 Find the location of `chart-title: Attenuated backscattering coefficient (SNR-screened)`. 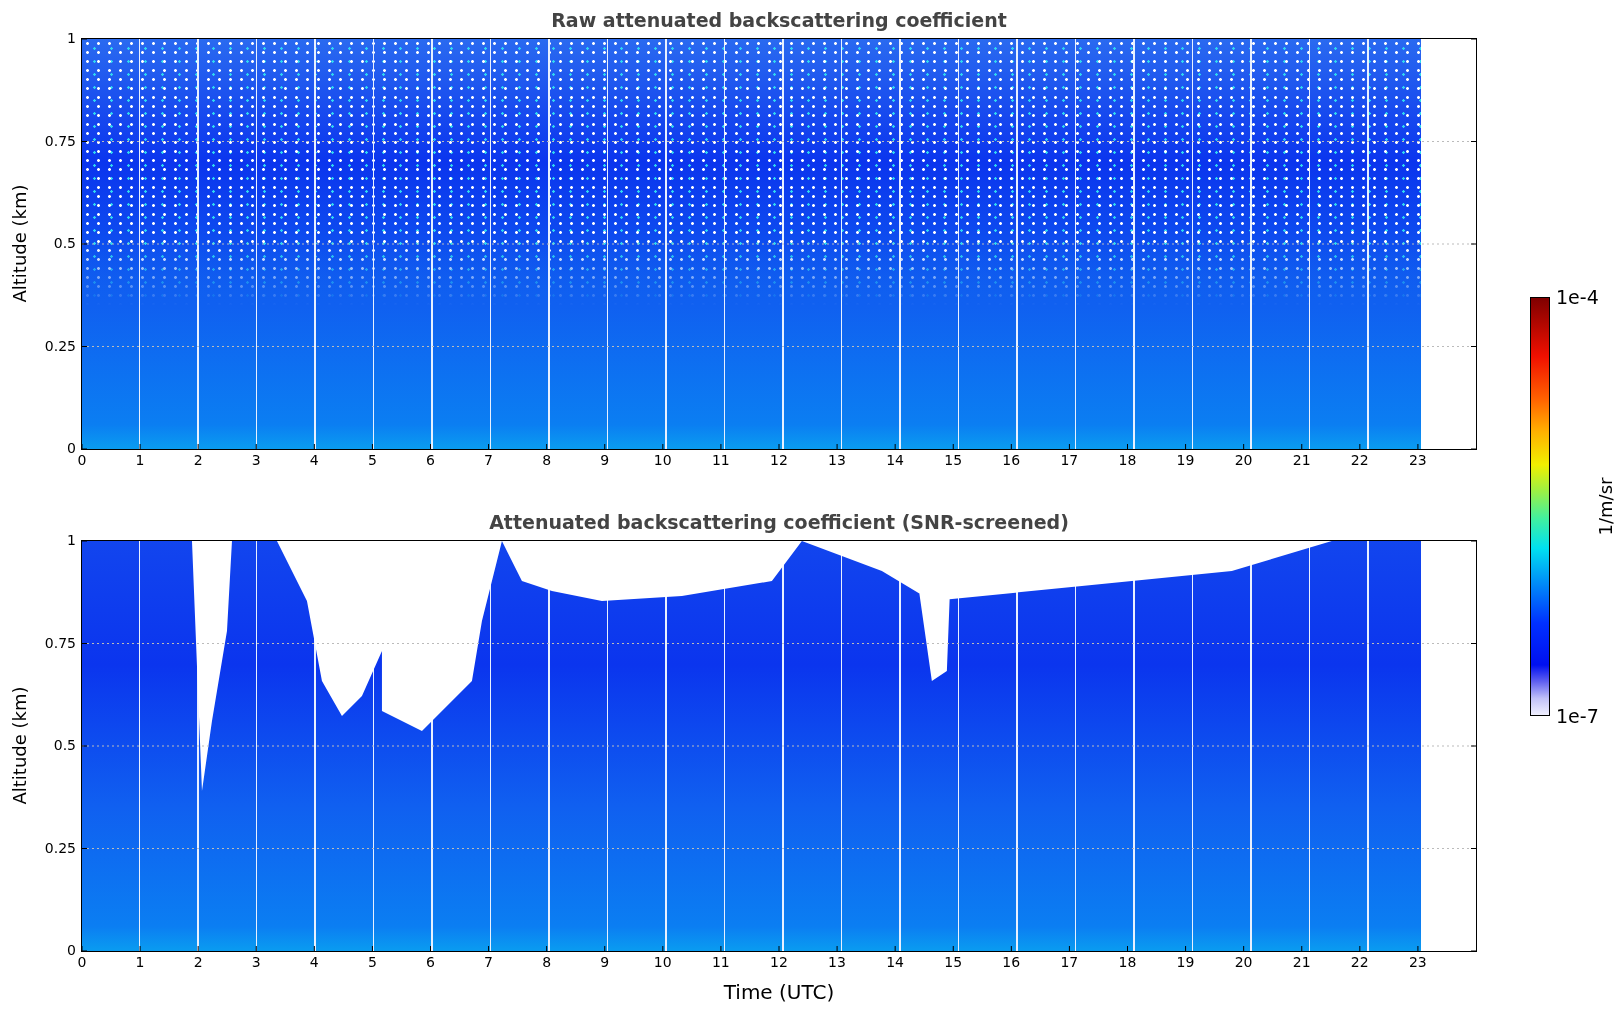

chart-title: Attenuated backscattering coefficient (SNR-screened) is located at coordinates (779, 522).